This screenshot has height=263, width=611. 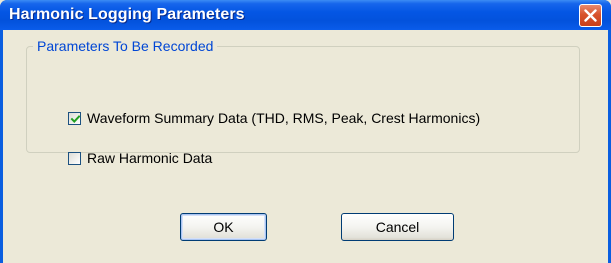 What do you see at coordinates (74, 158) in the screenshot?
I see `raw-harmonic-checkbox` at bounding box center [74, 158].